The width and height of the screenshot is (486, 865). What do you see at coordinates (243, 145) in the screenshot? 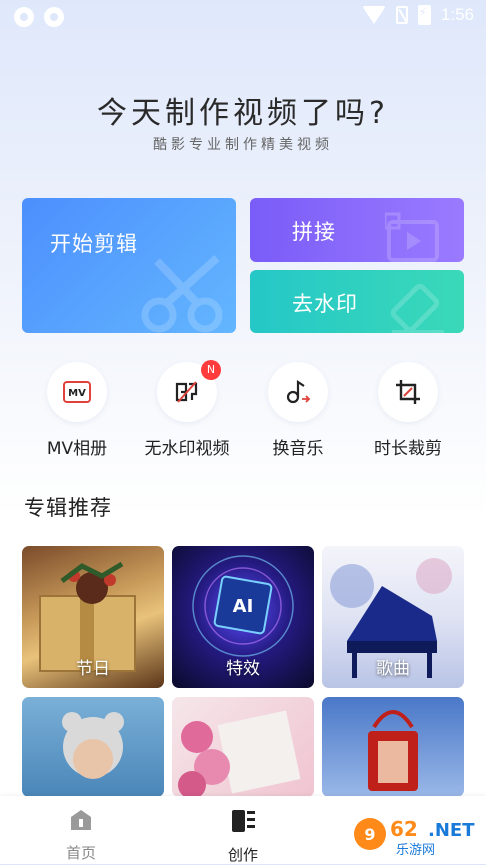
I see `hero-subtitle: 酷影专业制作精美视频` at bounding box center [243, 145].